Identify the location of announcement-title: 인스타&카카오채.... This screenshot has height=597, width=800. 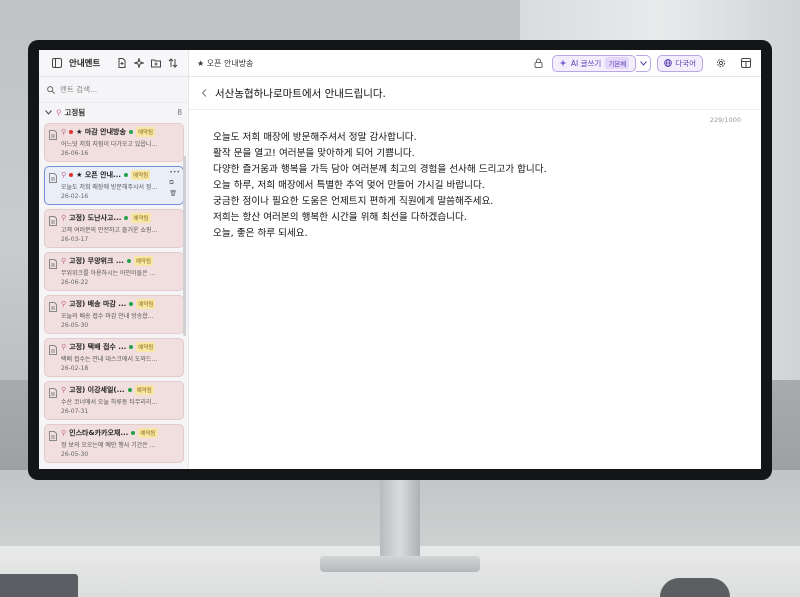
(99, 433).